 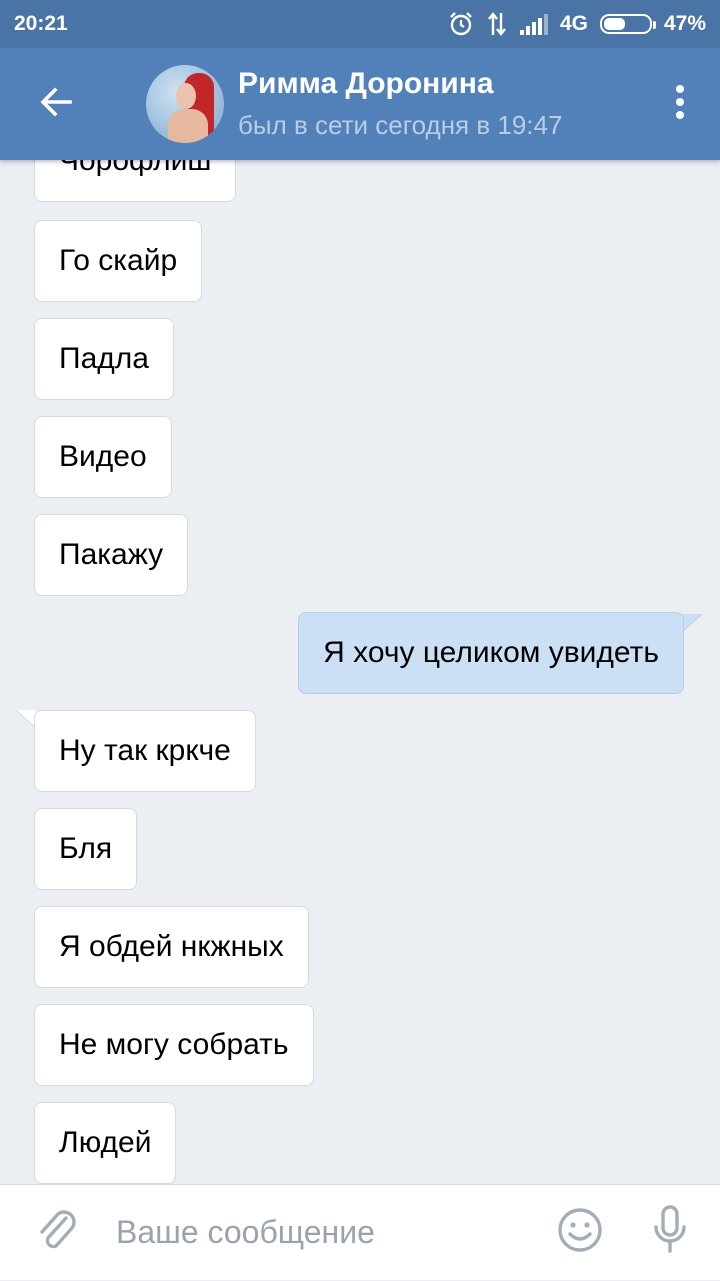 I want to click on status-icons: 4G 47%, so click(x=577, y=24).